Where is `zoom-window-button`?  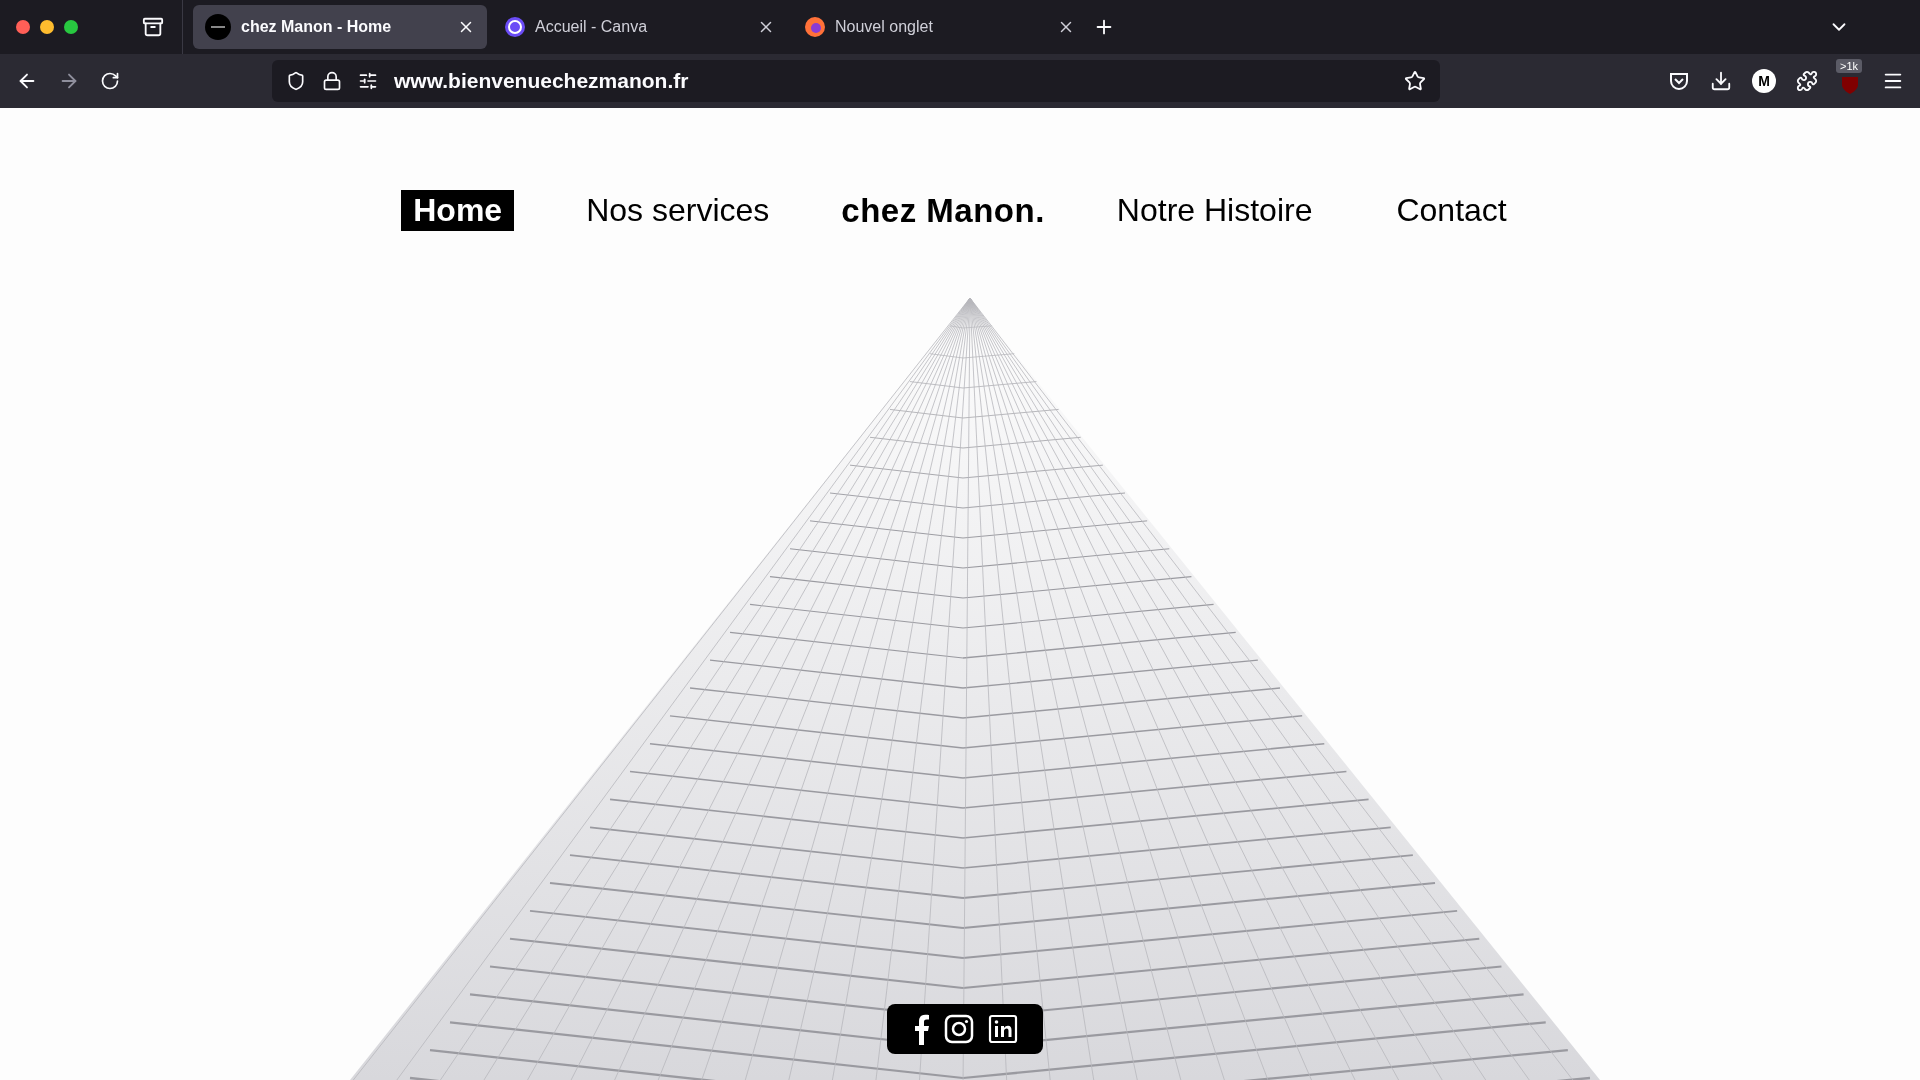 zoom-window-button is located at coordinates (71, 27).